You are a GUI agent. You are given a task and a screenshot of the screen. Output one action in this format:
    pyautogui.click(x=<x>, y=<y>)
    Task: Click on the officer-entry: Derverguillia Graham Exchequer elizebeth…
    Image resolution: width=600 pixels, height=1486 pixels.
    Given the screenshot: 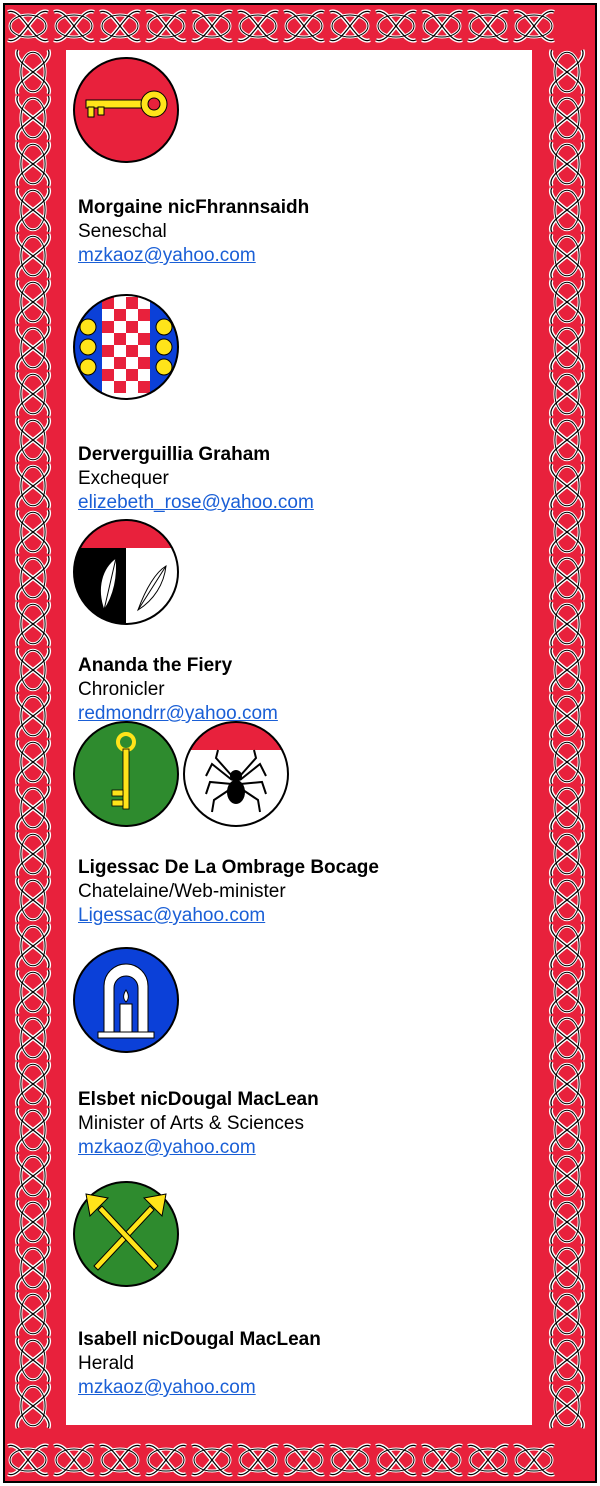 What is the action you would take?
    pyautogui.click(x=299, y=404)
    